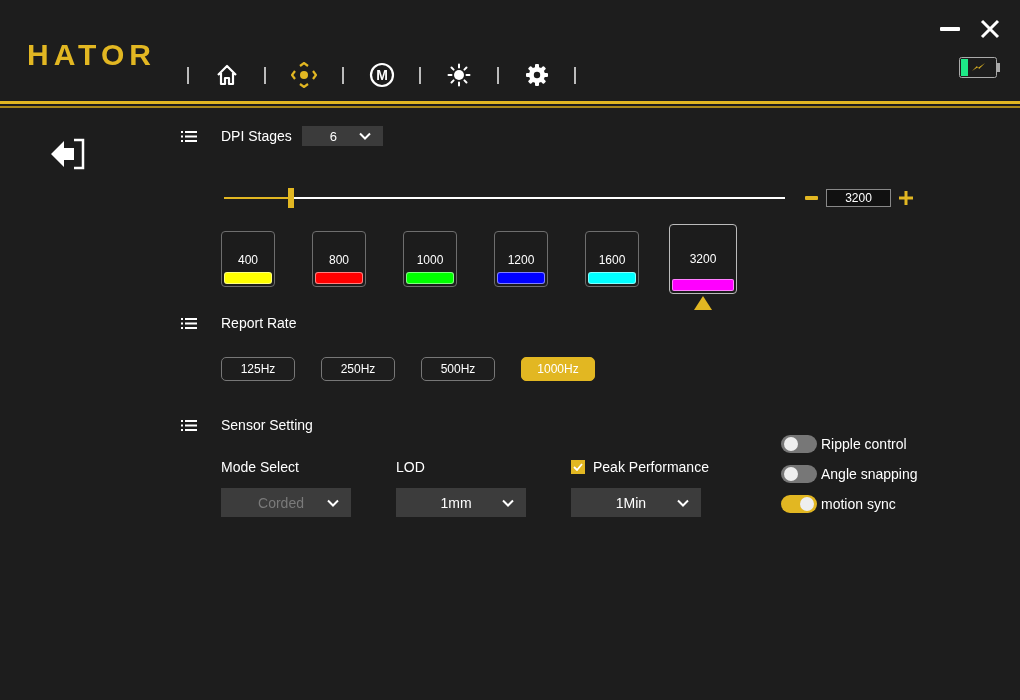 The height and width of the screenshot is (700, 1020). Describe the element at coordinates (651, 467) in the screenshot. I see `field-label: Peak Performance` at that location.